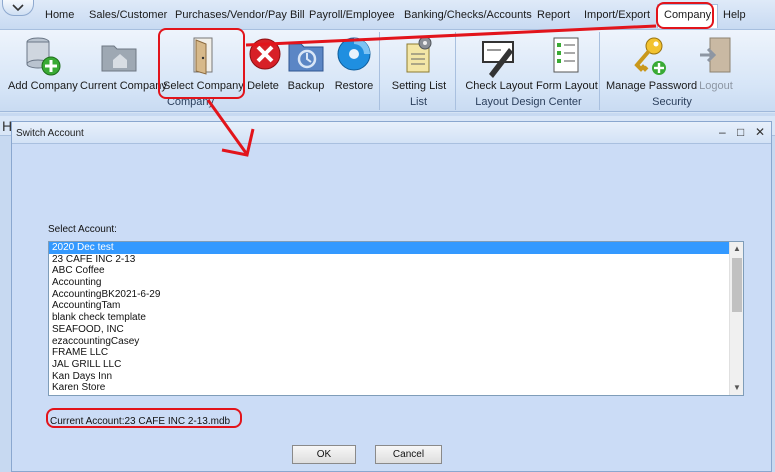 The height and width of the screenshot is (472, 775). Describe the element at coordinates (389, 365) in the screenshot. I see `account-list-item: JAL GRILL LLC` at that location.